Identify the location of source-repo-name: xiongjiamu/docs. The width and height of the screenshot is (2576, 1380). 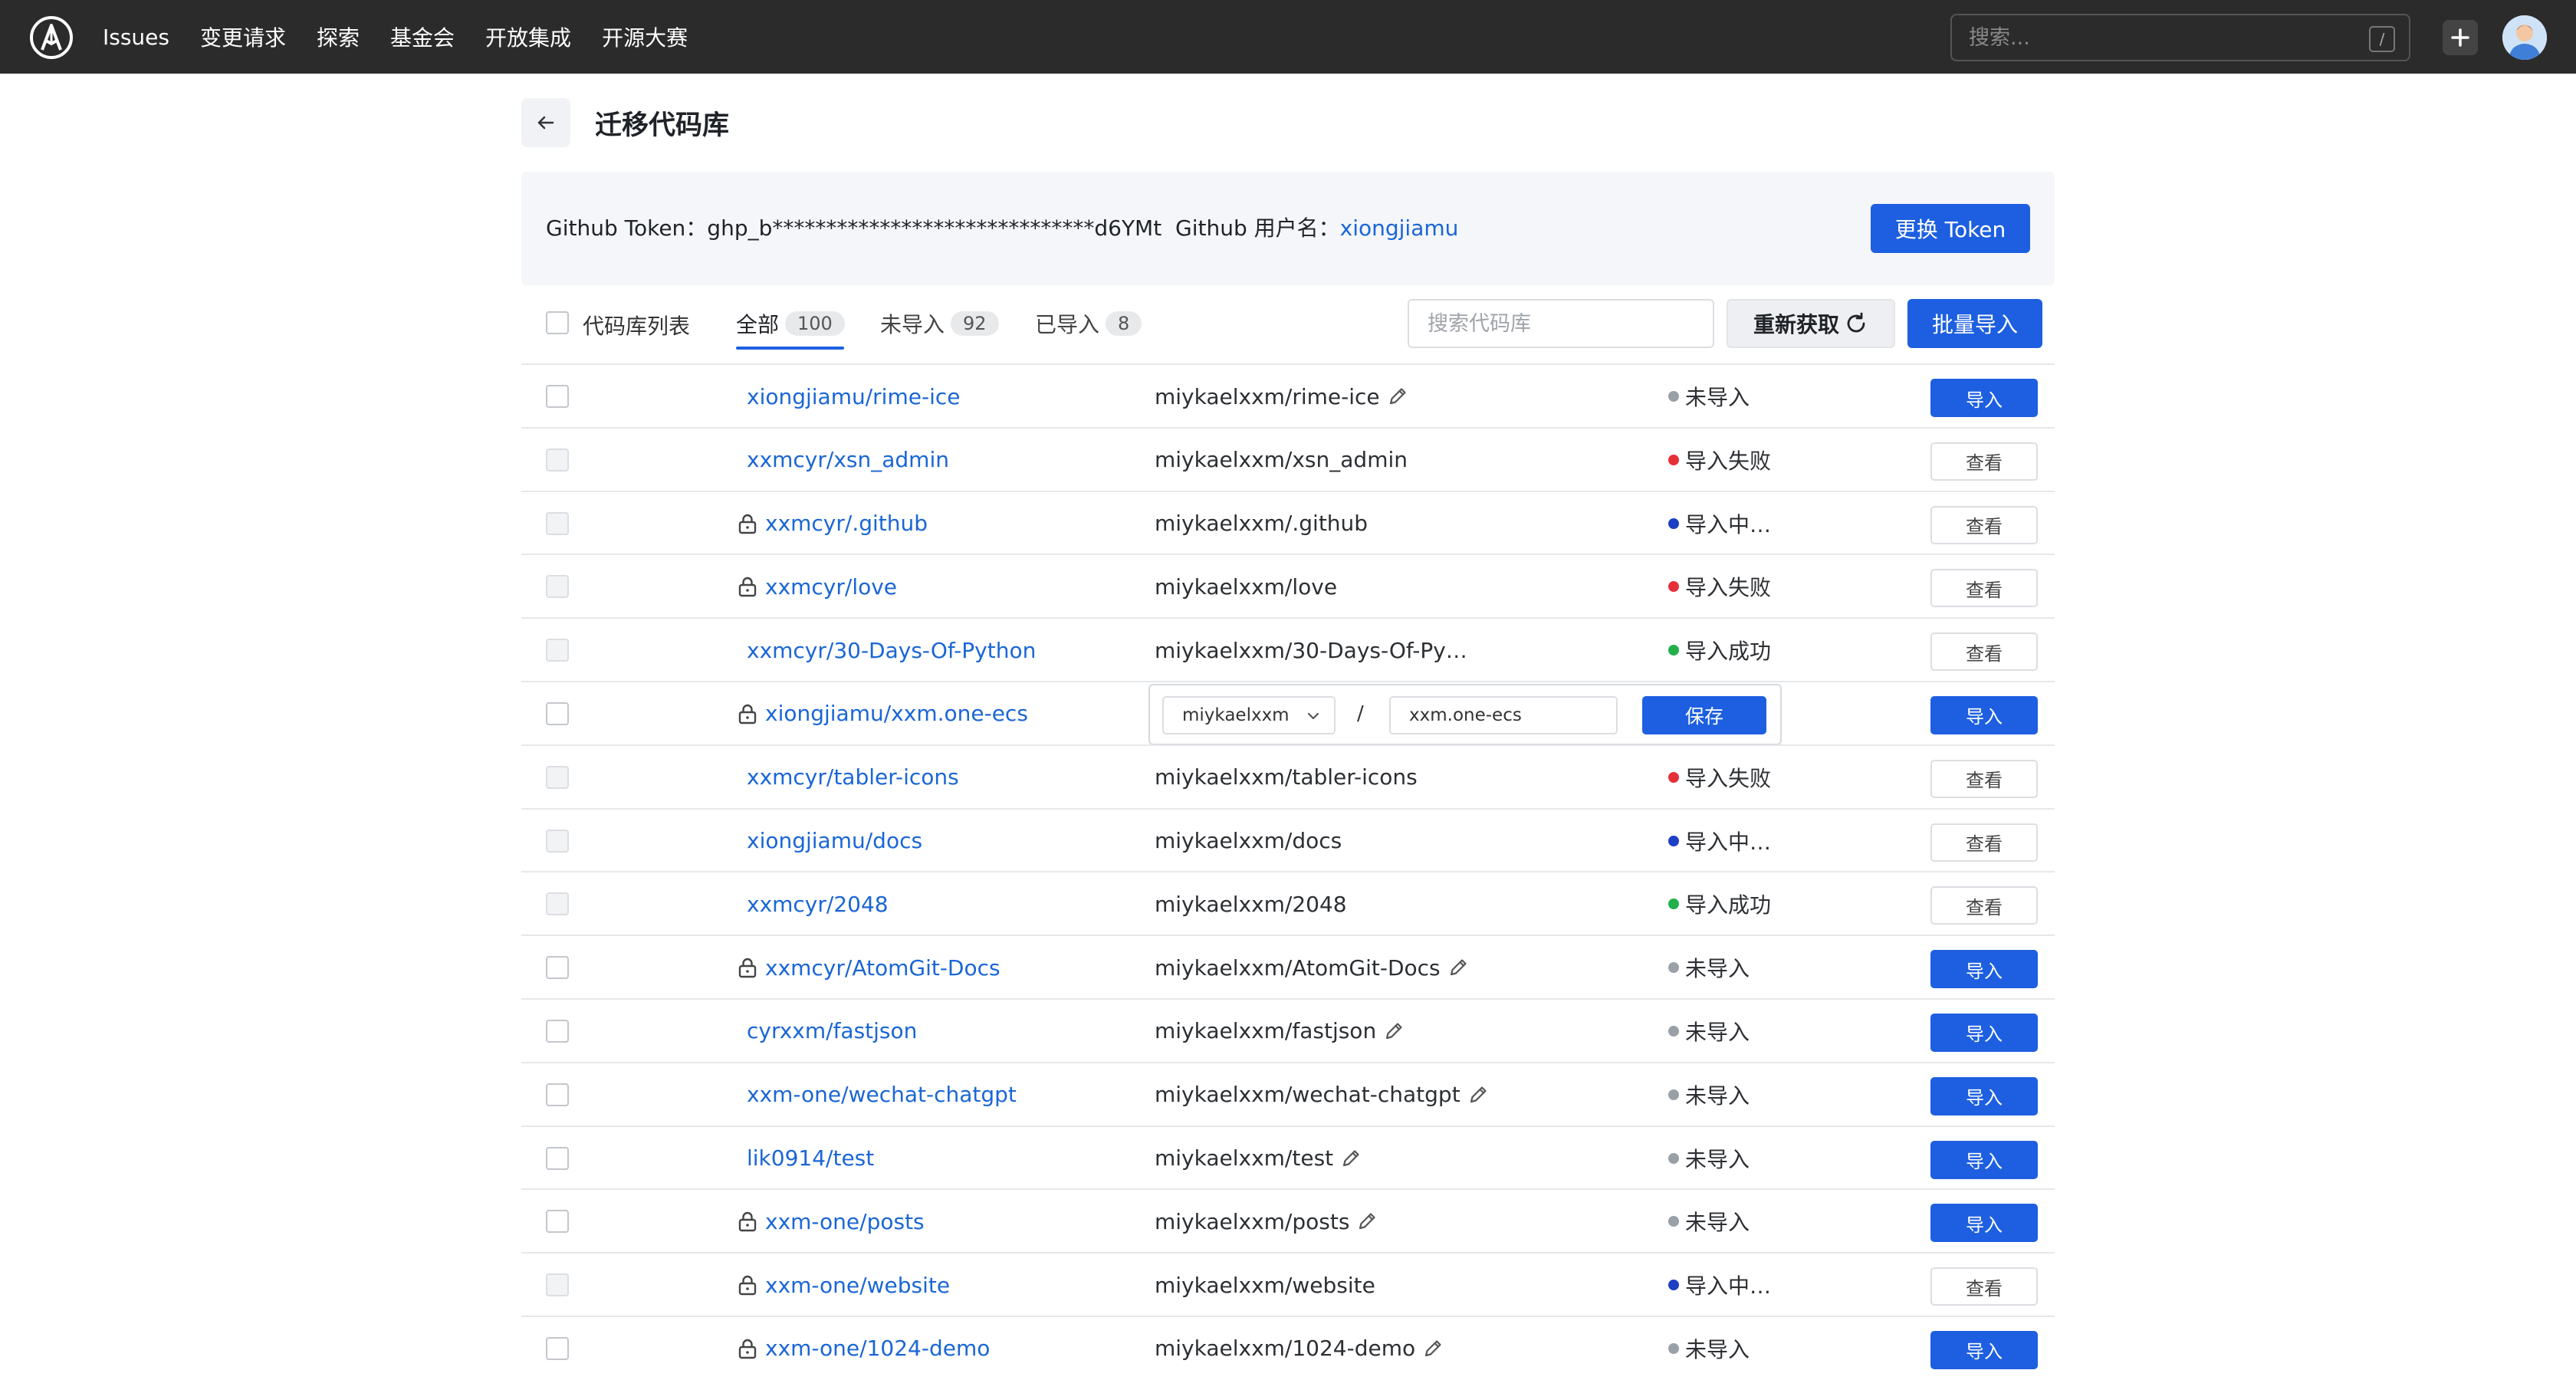
(835, 841).